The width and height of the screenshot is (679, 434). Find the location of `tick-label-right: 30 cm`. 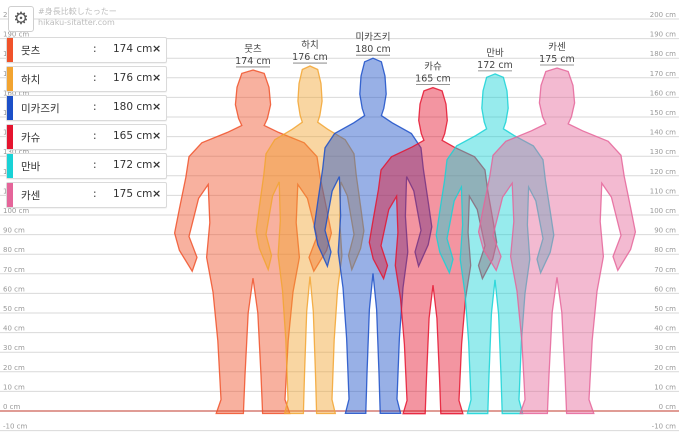

tick-label-right: 30 cm is located at coordinates (665, 348).